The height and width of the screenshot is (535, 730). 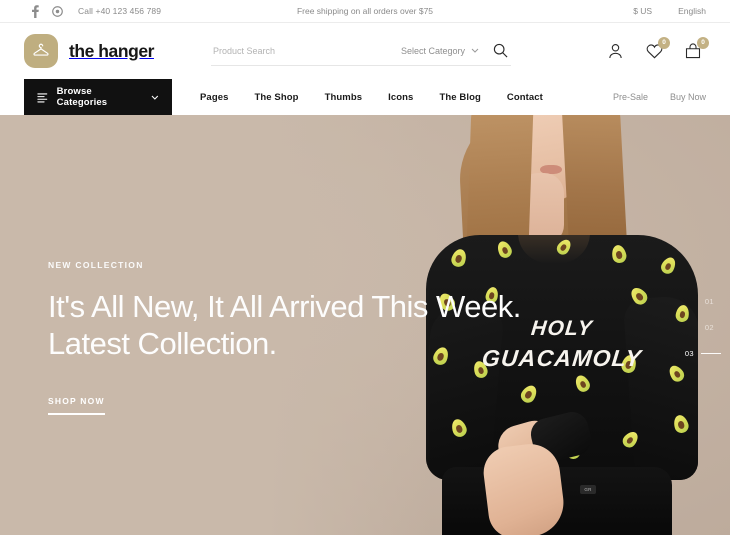 I want to click on search-bar: Select Category, so click(x=361, y=51).